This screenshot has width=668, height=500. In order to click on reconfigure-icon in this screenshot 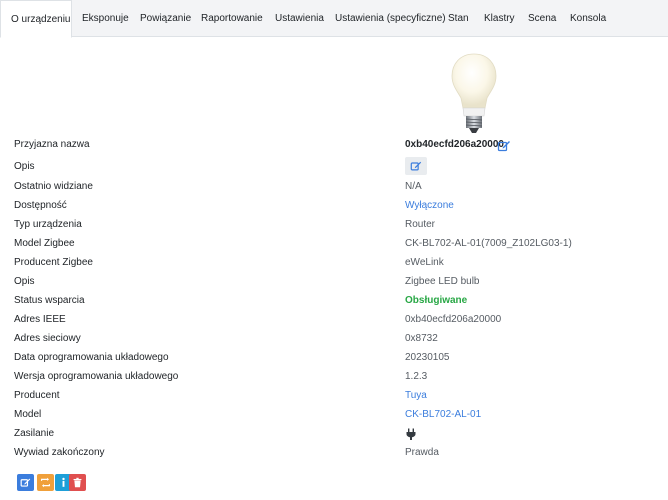, I will do `click(45, 482)`.